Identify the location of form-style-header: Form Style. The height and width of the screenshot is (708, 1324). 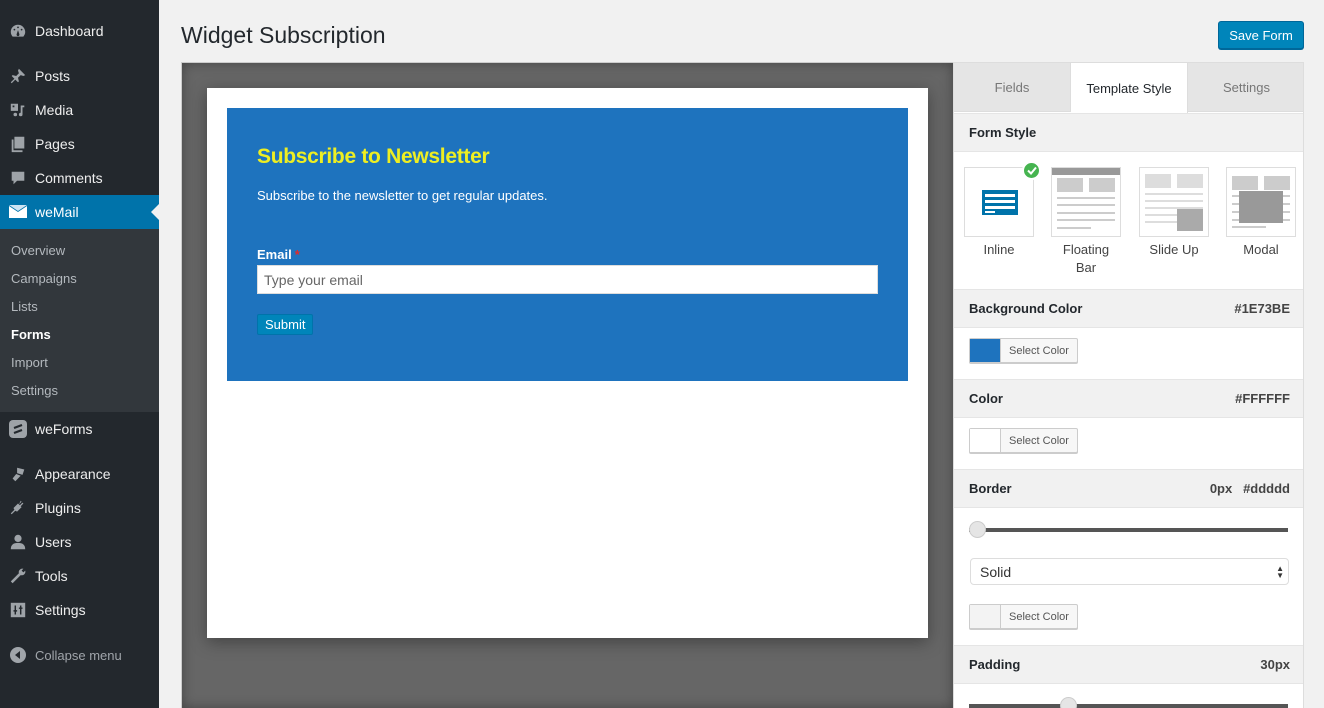
(1128, 132).